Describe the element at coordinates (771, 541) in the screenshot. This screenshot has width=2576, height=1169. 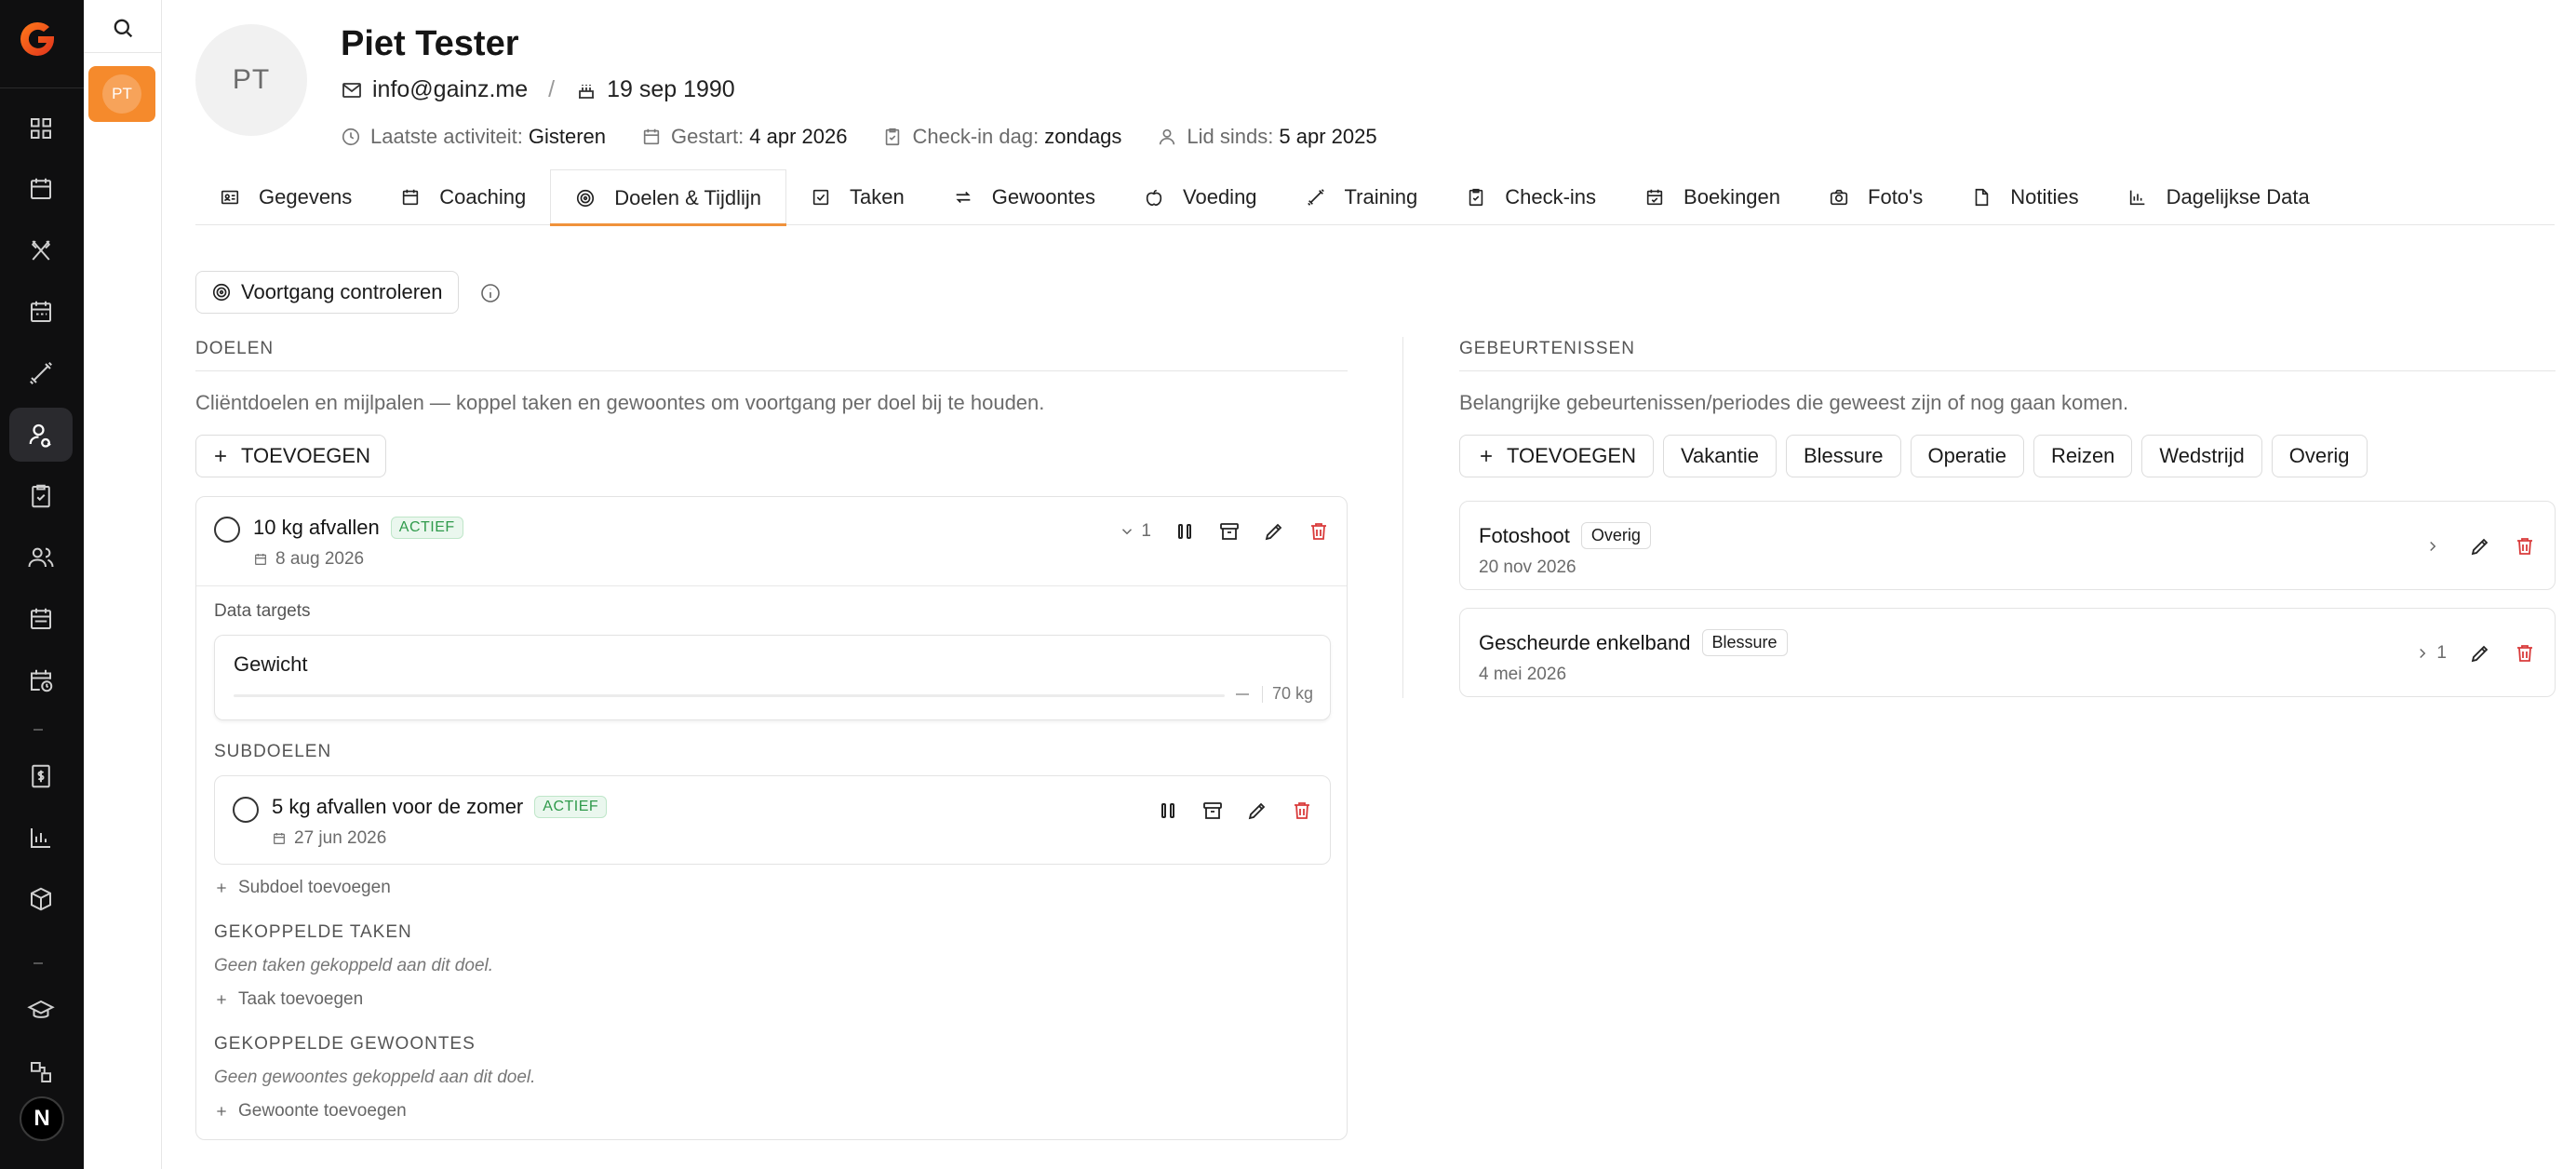
I see `goal-header: 10 kg afvallen ACTIEF 8 aug 2026 1` at that location.